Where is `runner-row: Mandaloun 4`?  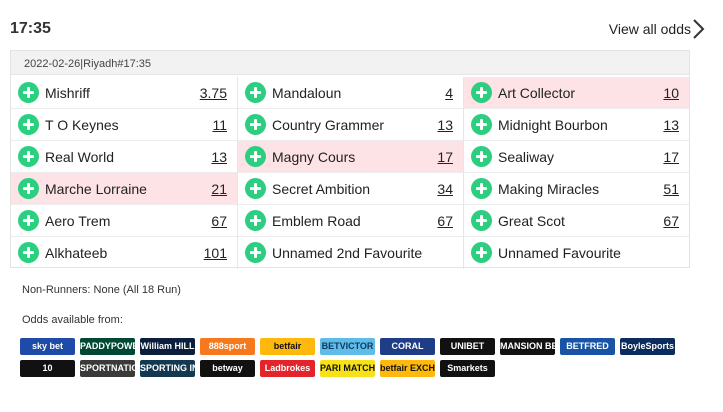 runner-row: Mandaloun 4 is located at coordinates (350, 93).